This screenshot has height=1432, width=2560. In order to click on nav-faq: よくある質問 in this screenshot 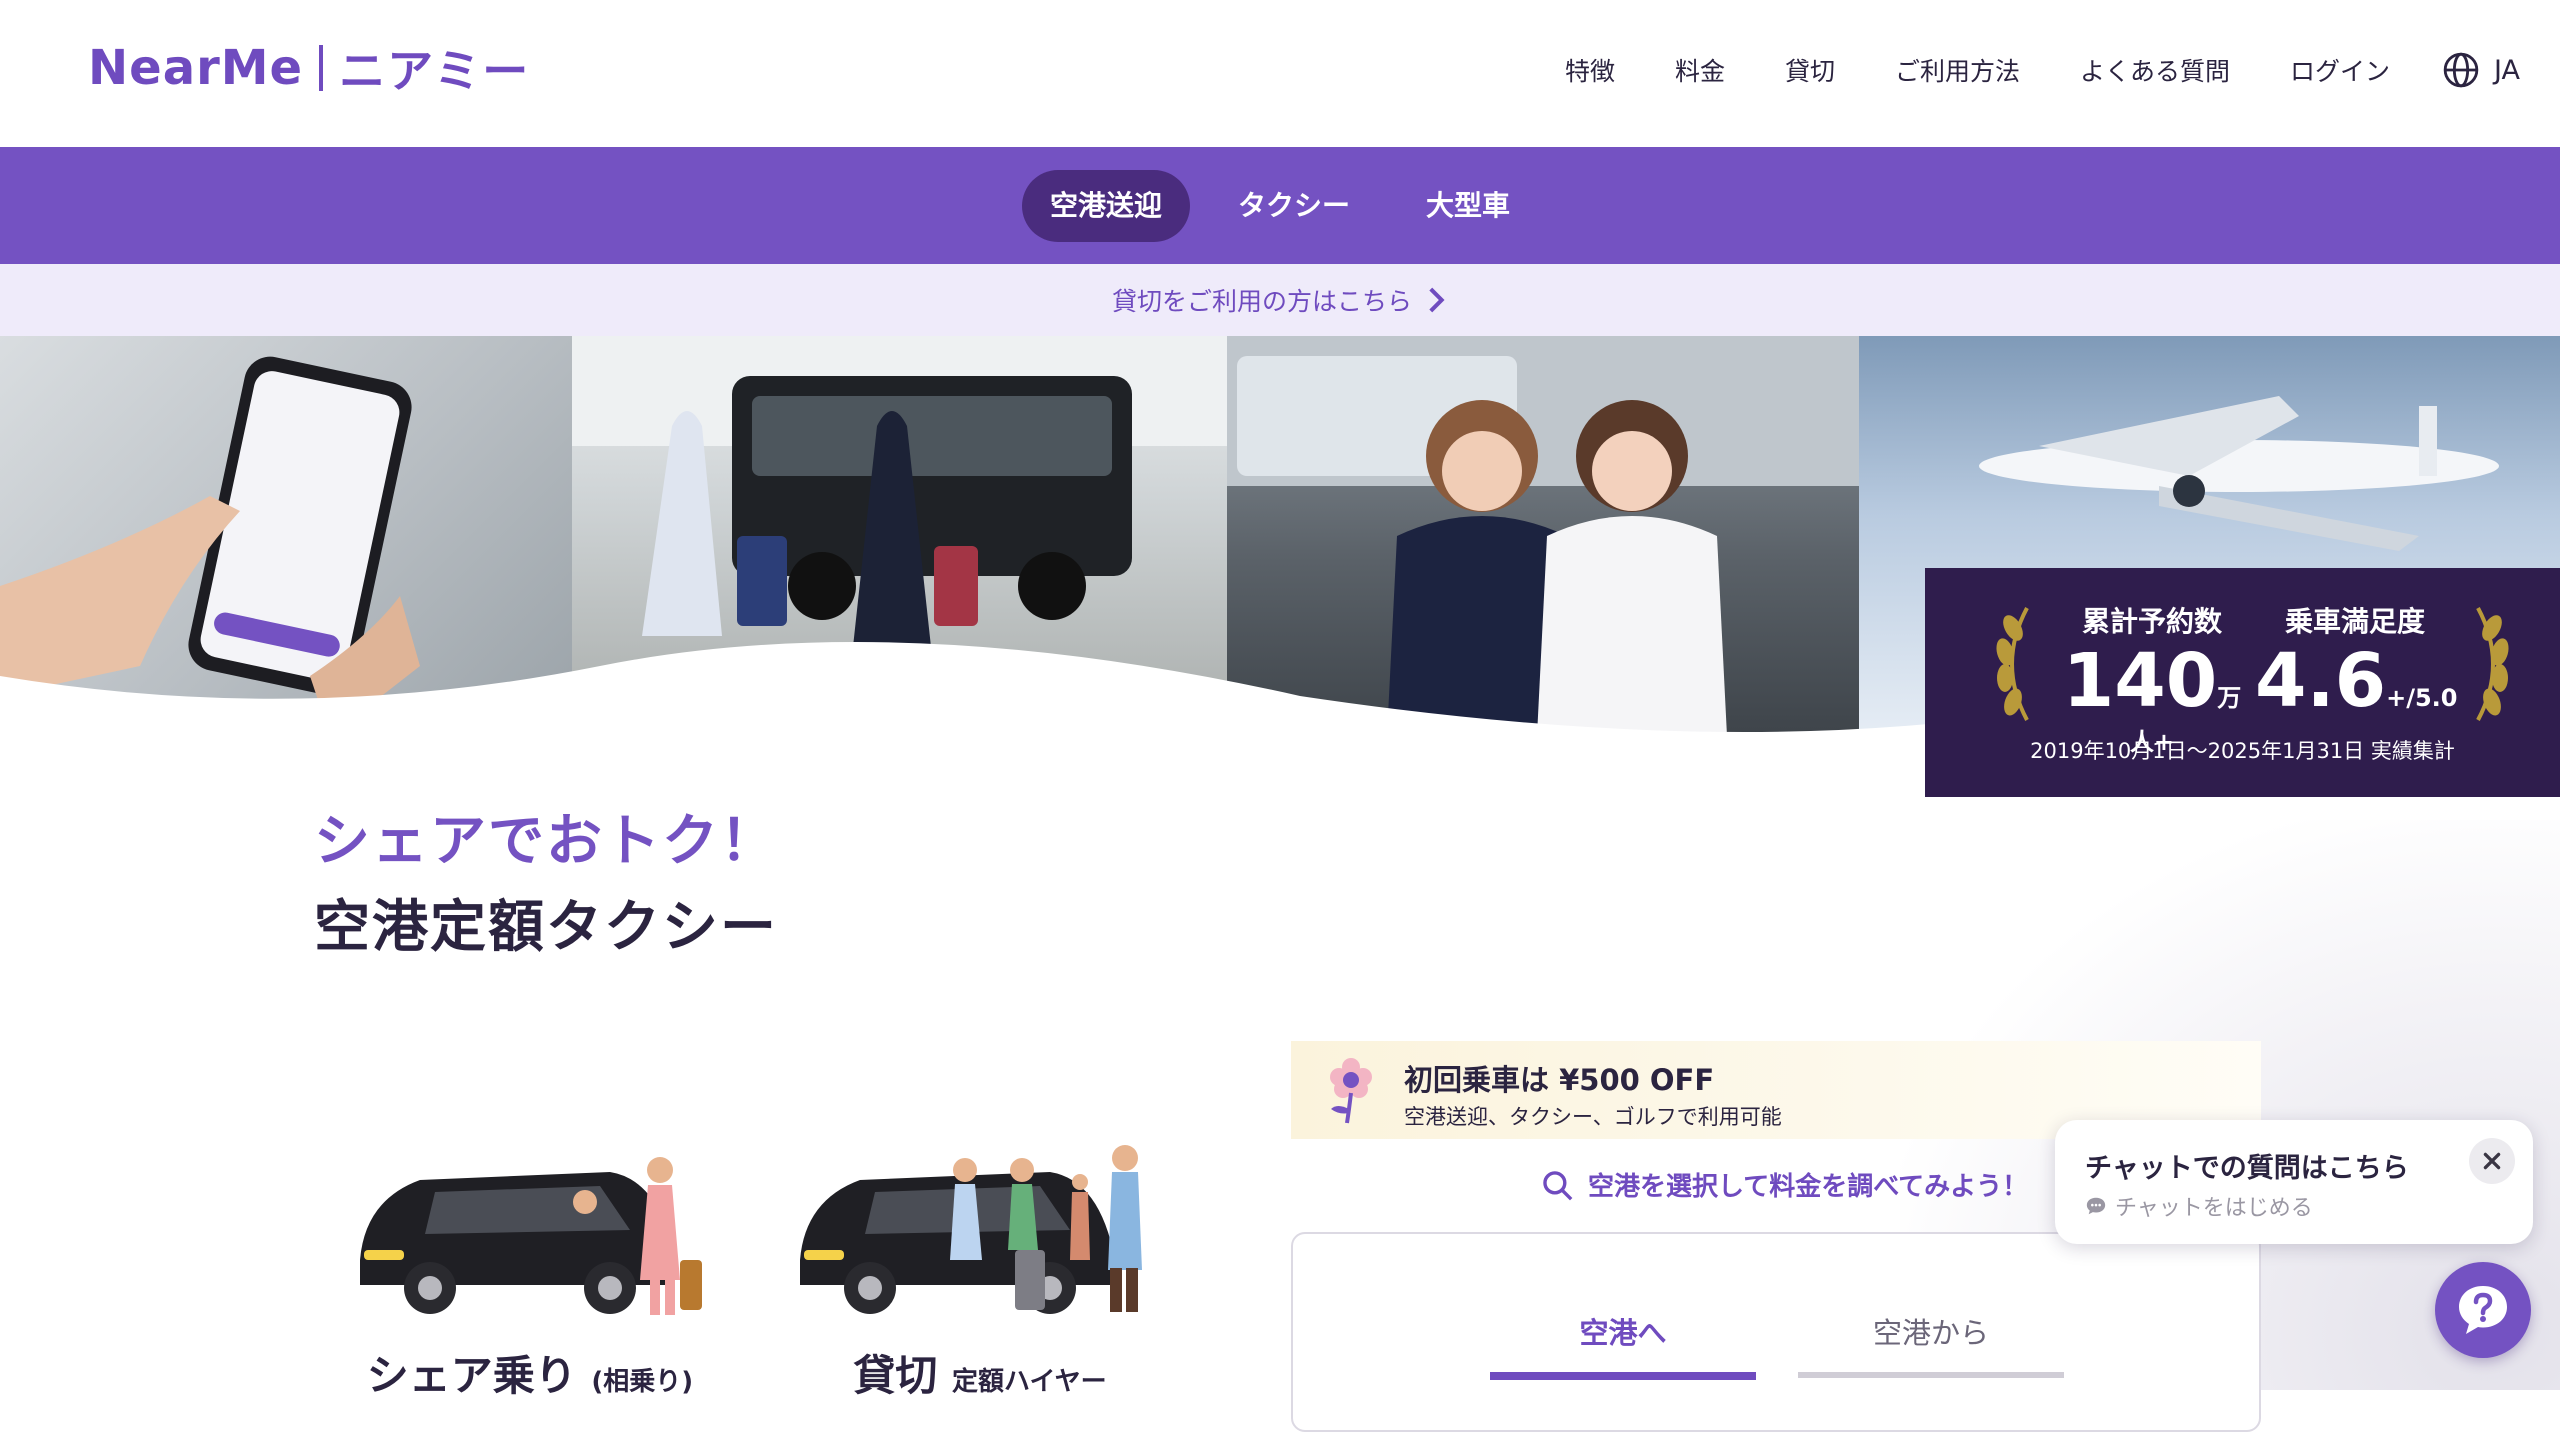, I will do `click(2155, 70)`.